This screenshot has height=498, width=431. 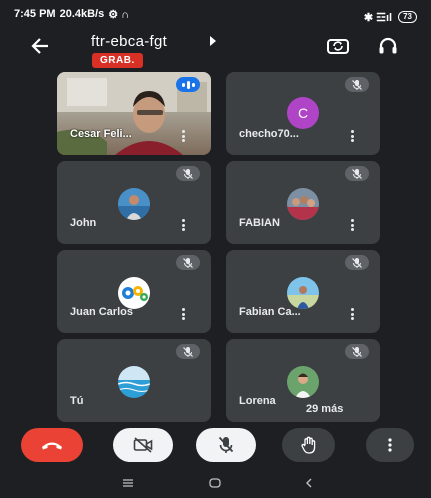 I want to click on camera-toggle-button, so click(x=143, y=445).